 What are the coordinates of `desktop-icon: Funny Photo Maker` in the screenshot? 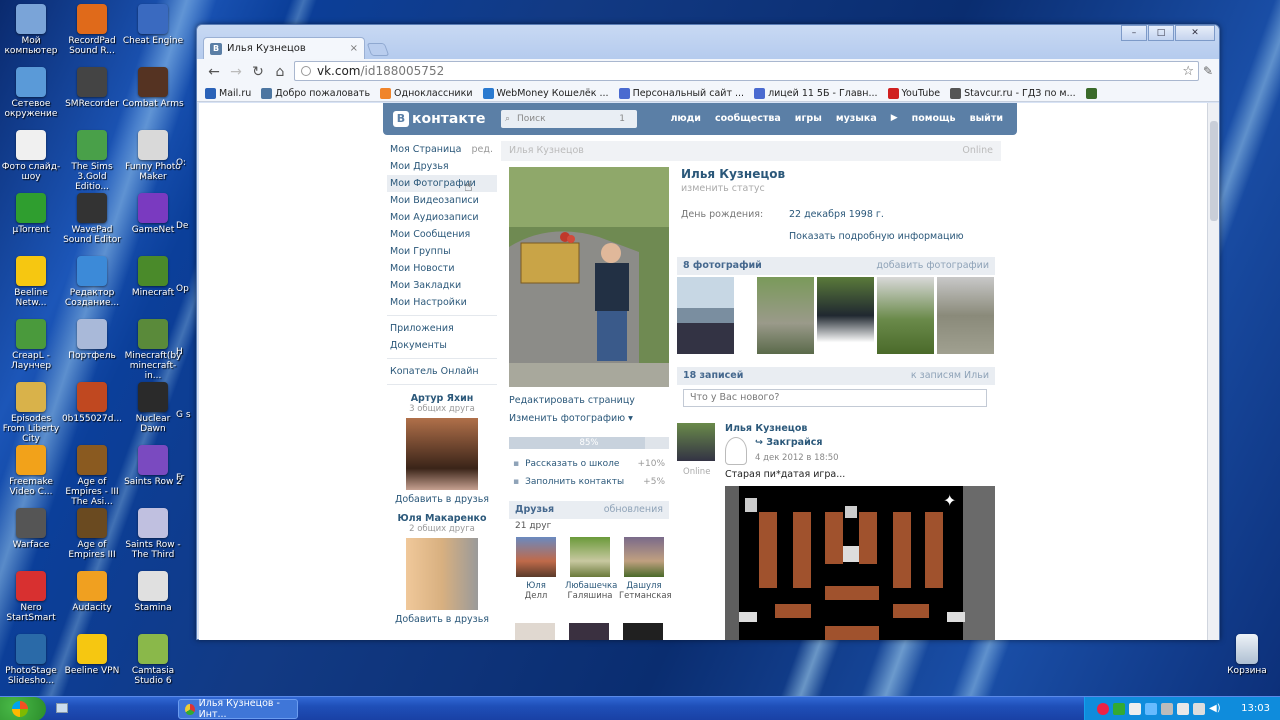 It's located at (153, 156).